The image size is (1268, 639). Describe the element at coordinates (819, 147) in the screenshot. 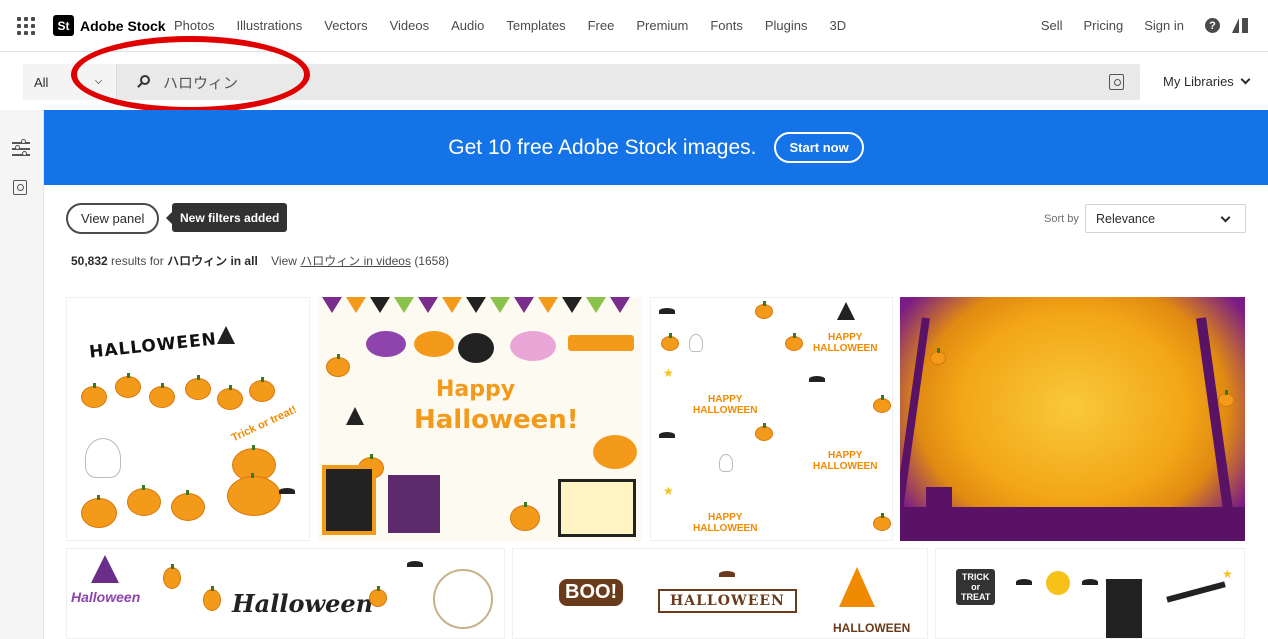

I see `start-now-button: Start now` at that location.